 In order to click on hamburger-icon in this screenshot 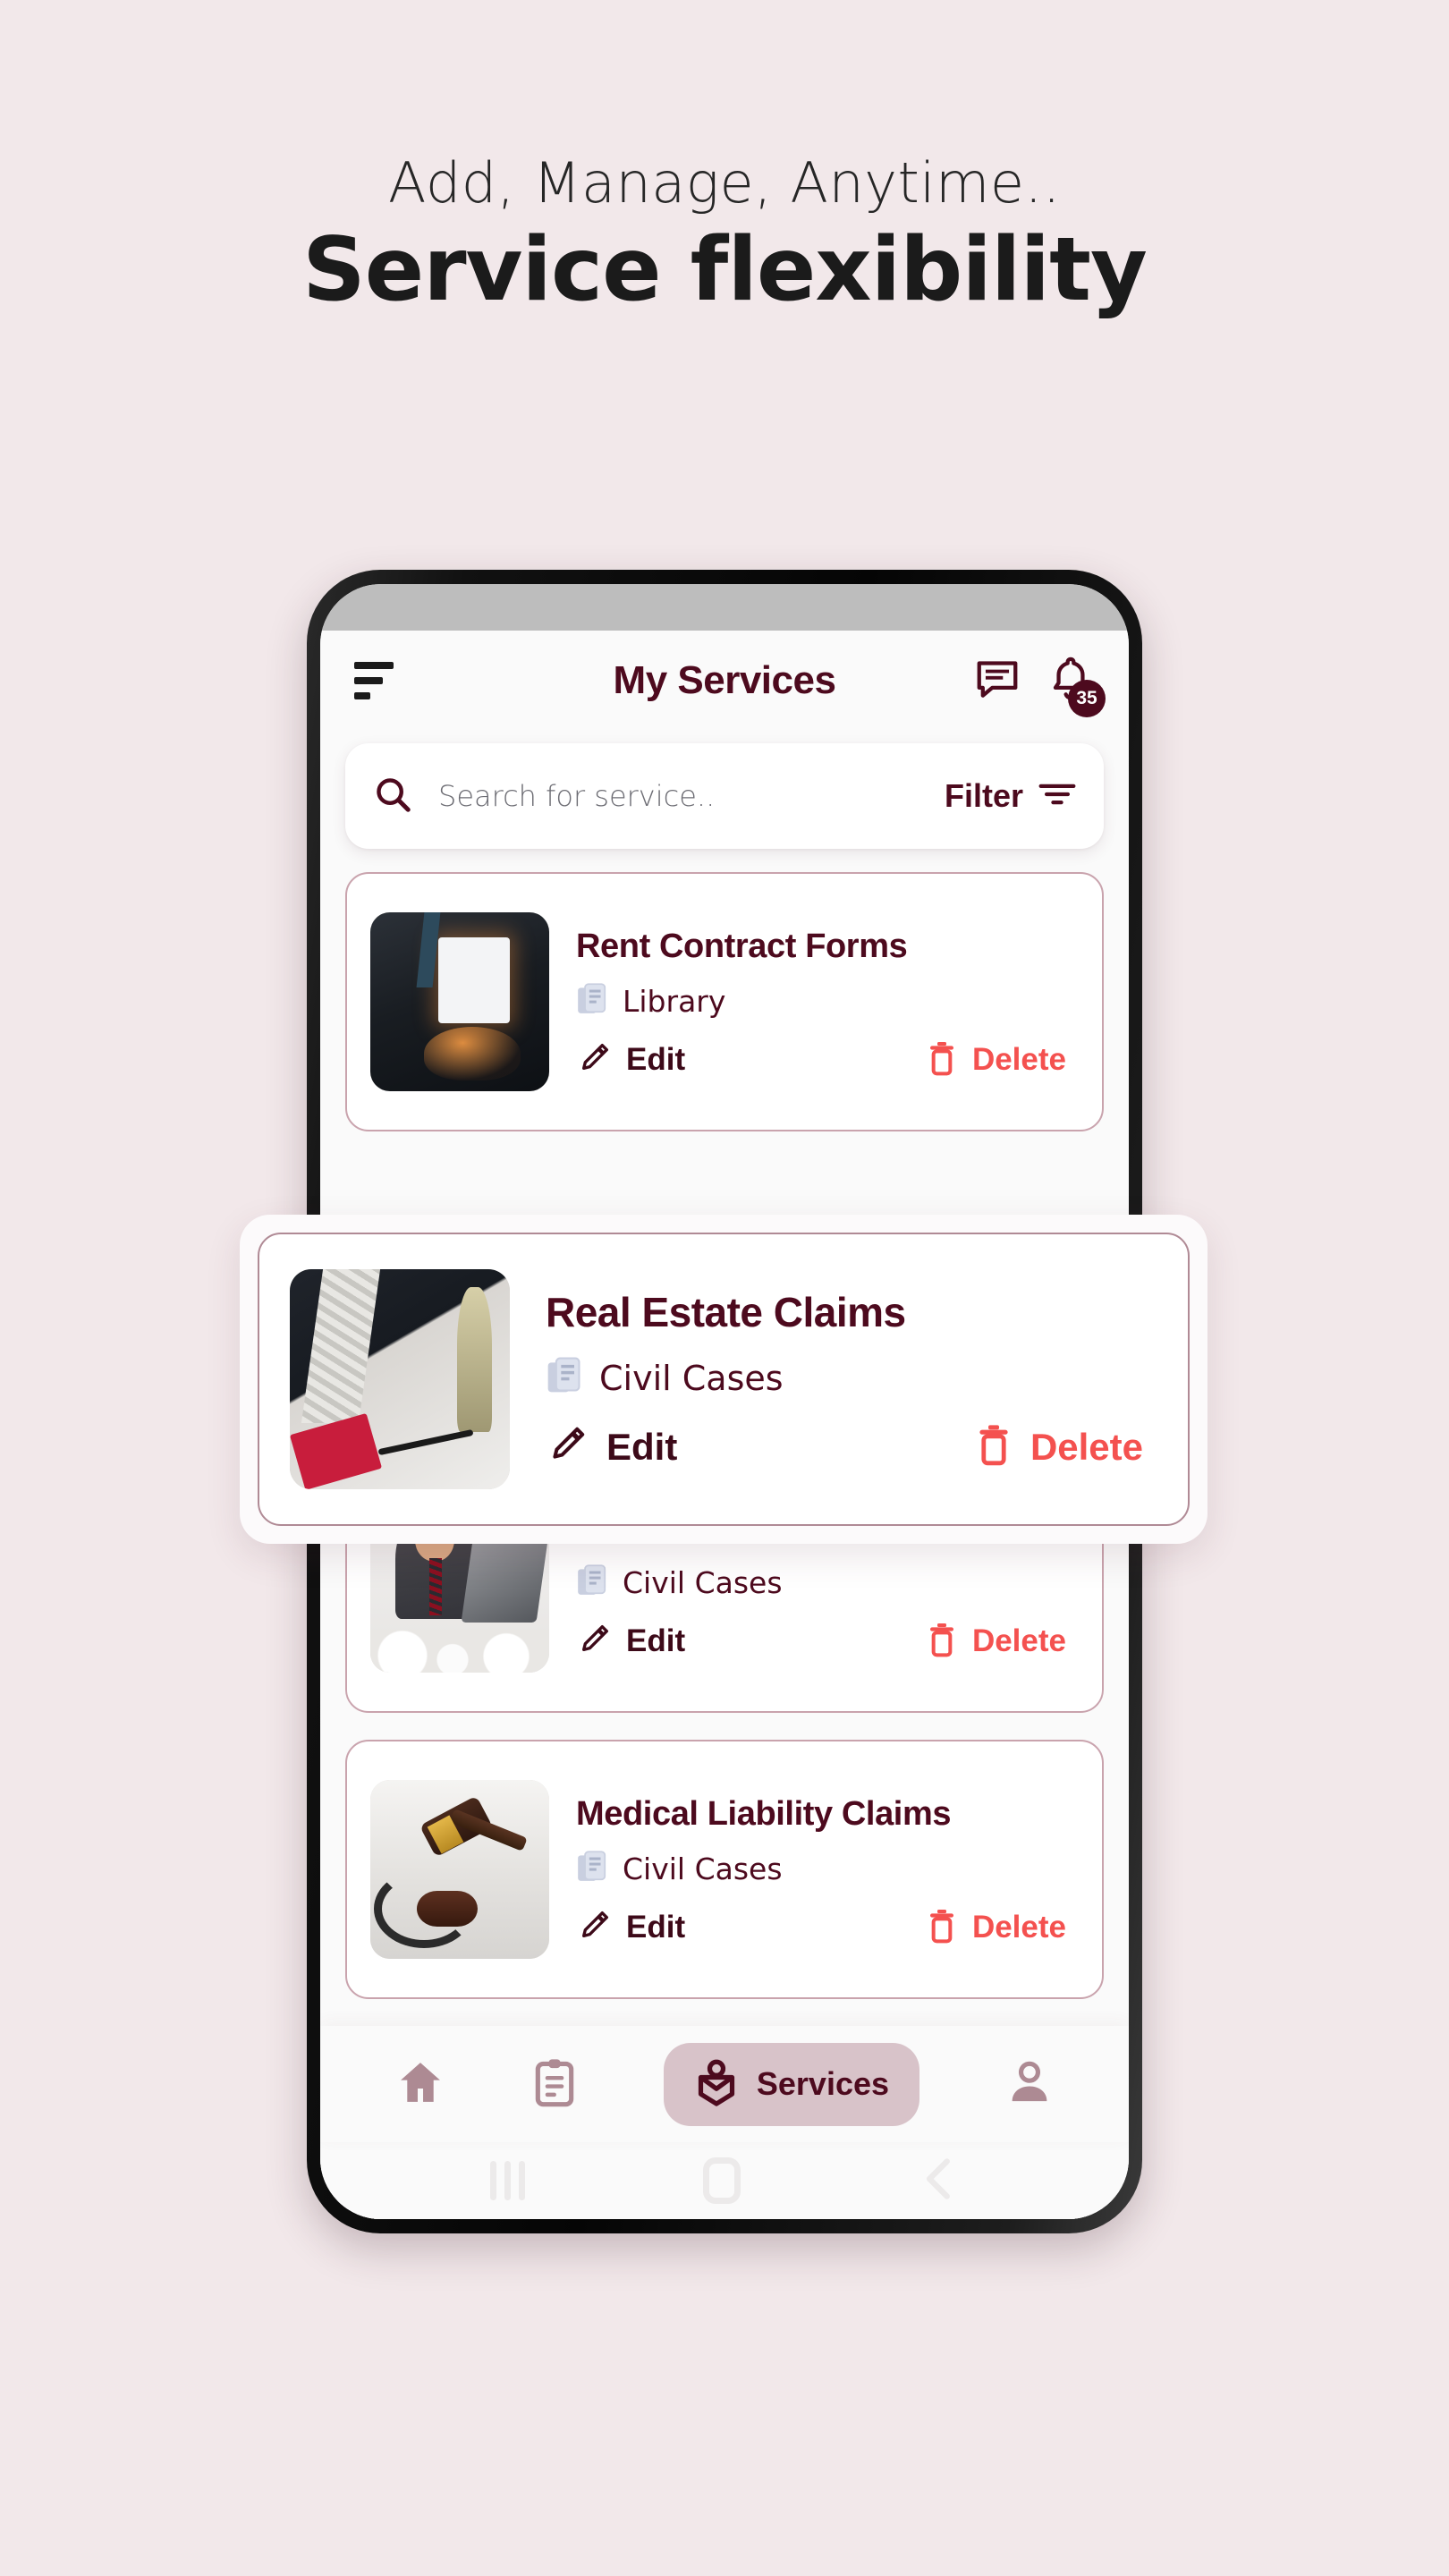, I will do `click(374, 680)`.